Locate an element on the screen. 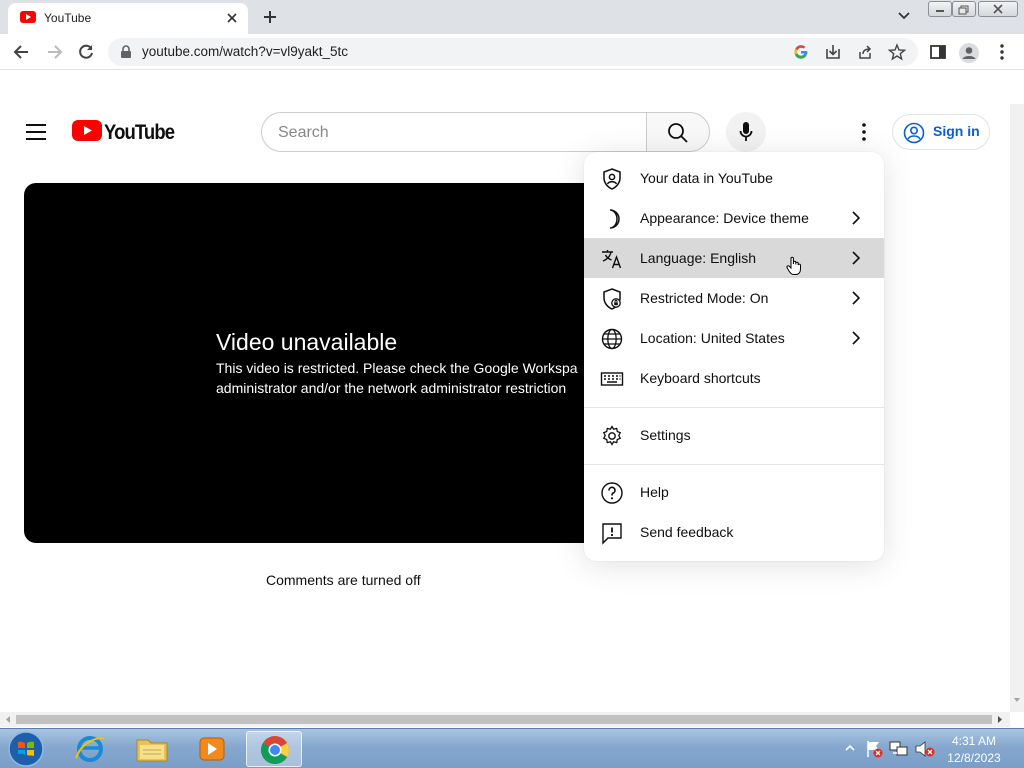  voice-search-button is located at coordinates (746, 132).